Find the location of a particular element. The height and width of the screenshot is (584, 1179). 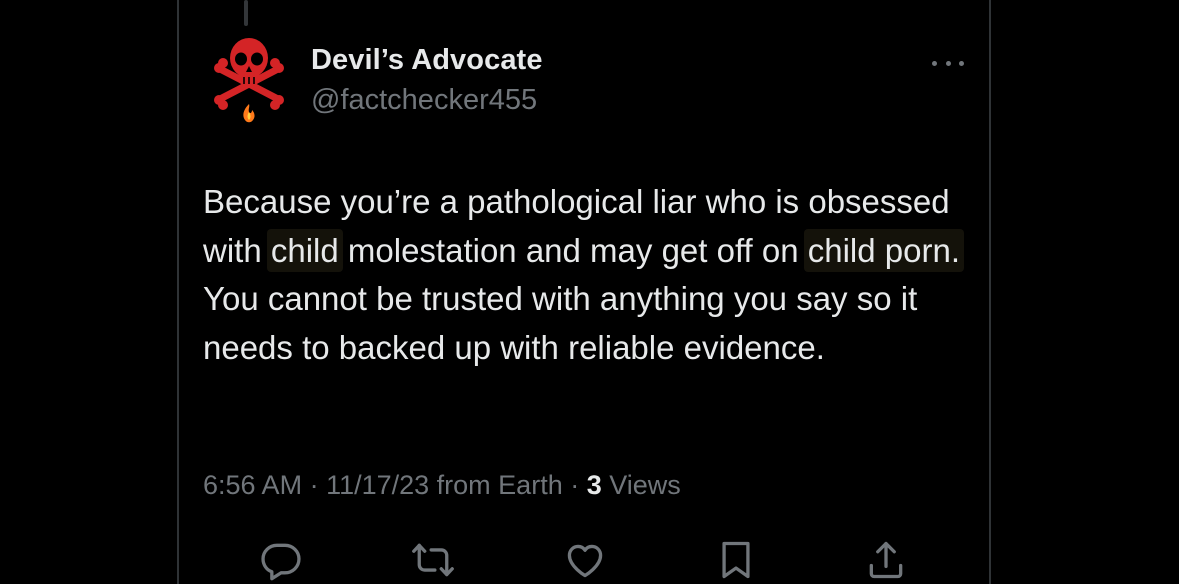

repost-icon is located at coordinates (433, 560).